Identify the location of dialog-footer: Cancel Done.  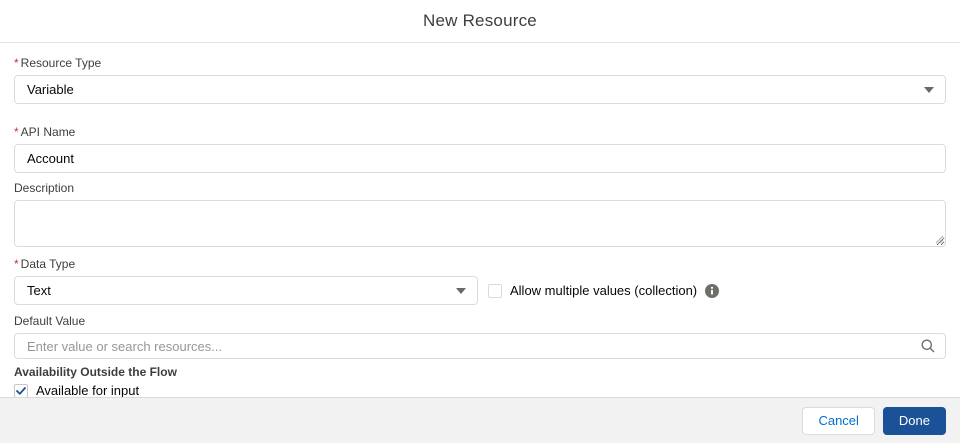
(480, 420).